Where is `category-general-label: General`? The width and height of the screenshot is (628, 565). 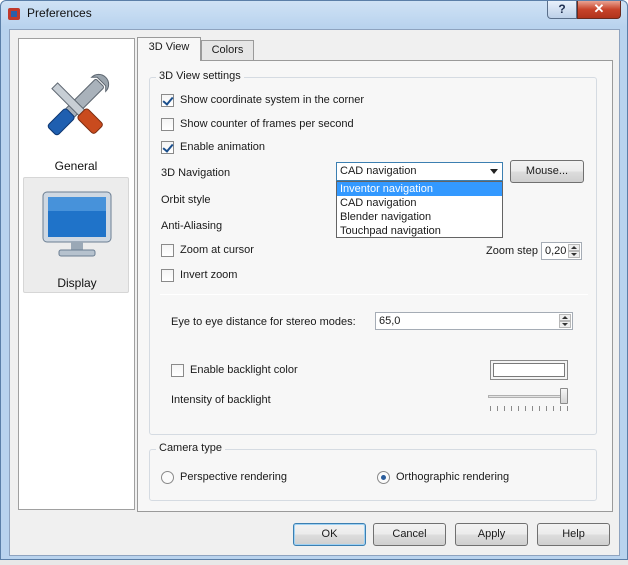
category-general-label: General is located at coordinates (76, 166).